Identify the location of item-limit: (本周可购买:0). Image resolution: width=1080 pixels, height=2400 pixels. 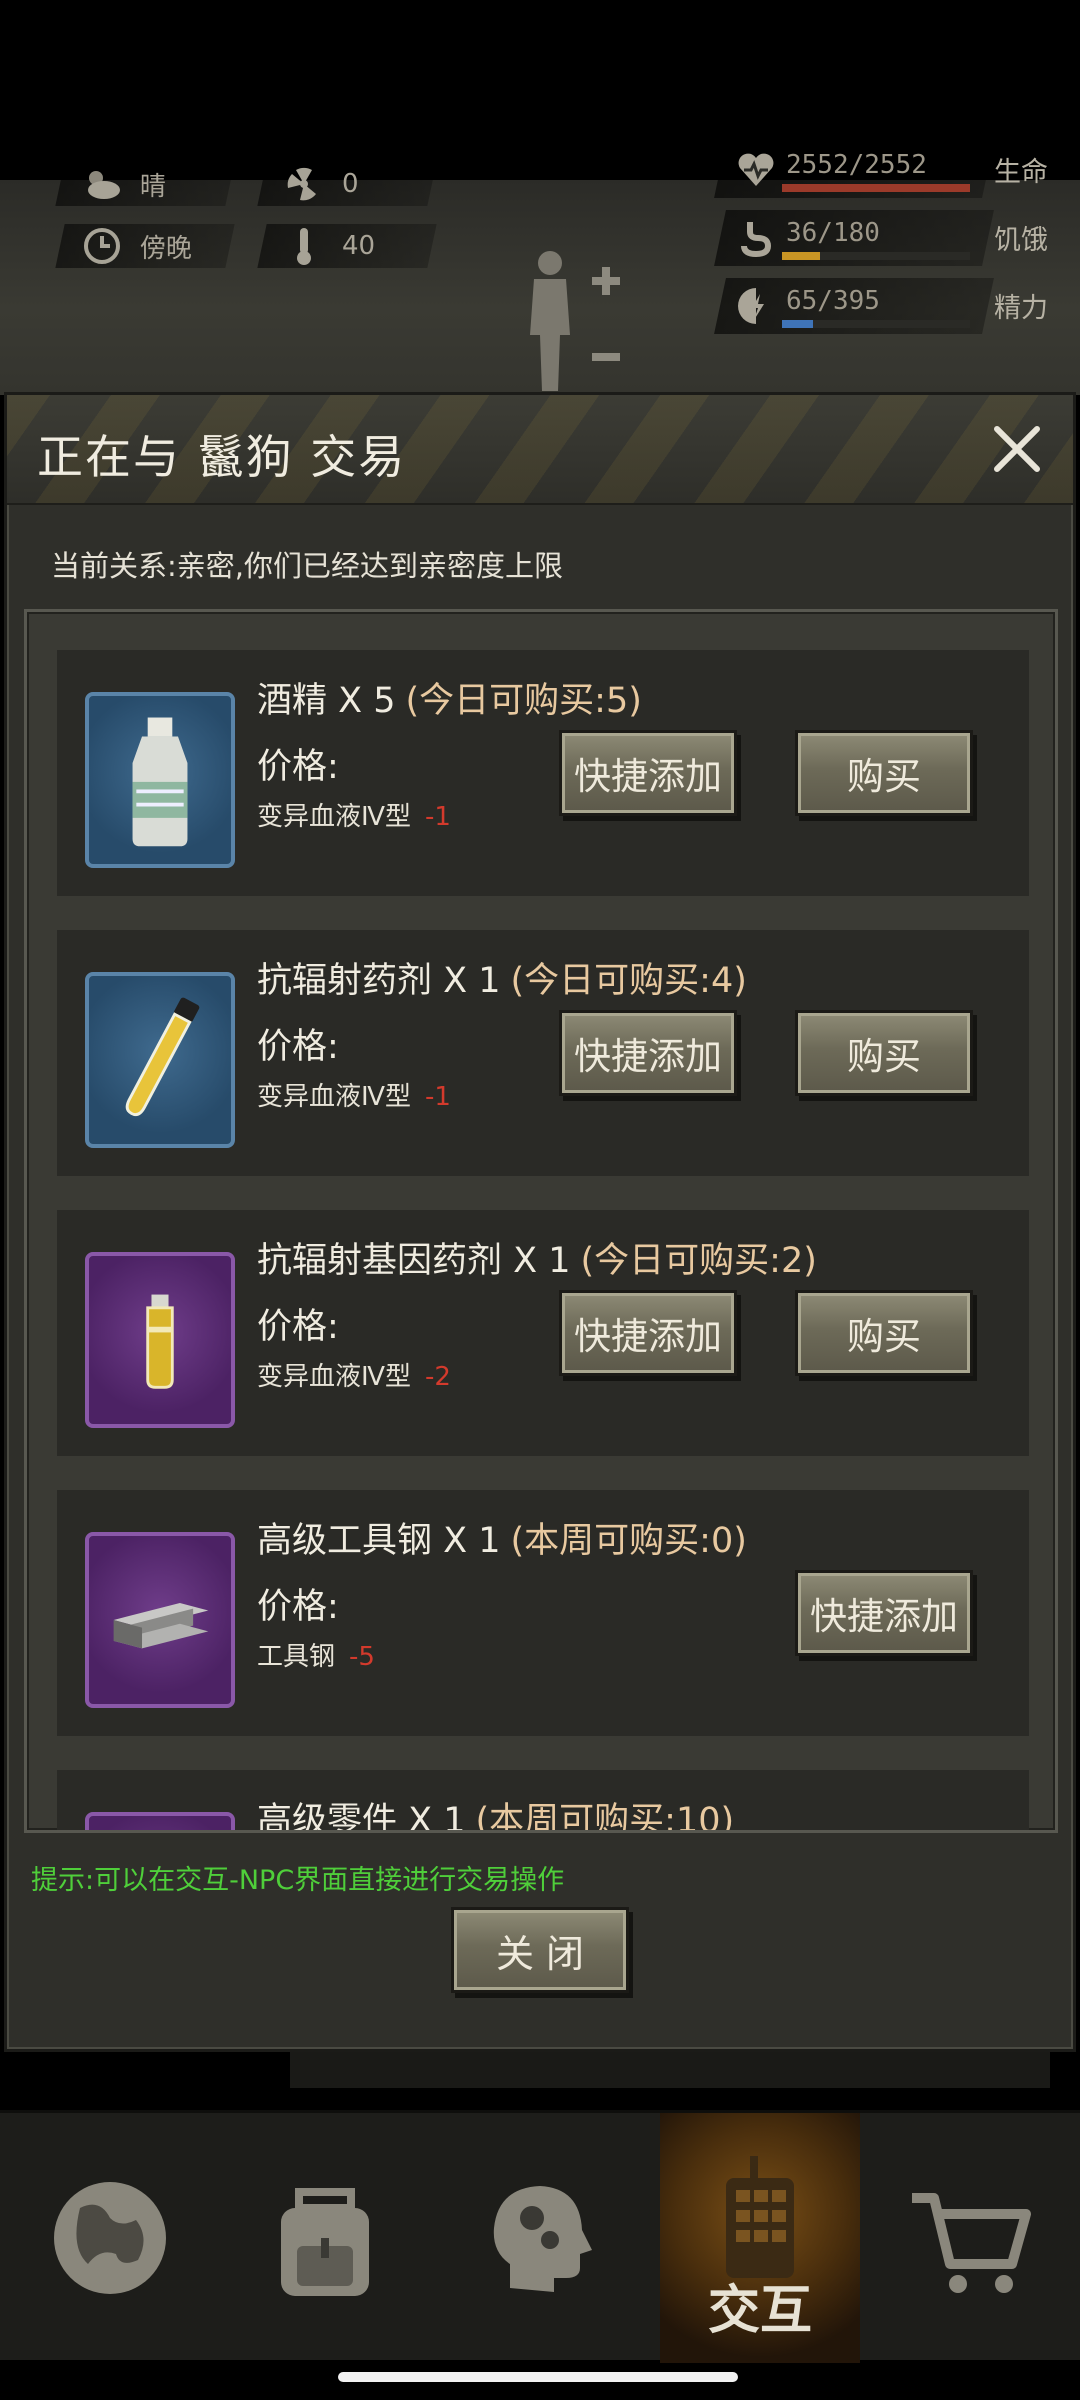
(628, 1541).